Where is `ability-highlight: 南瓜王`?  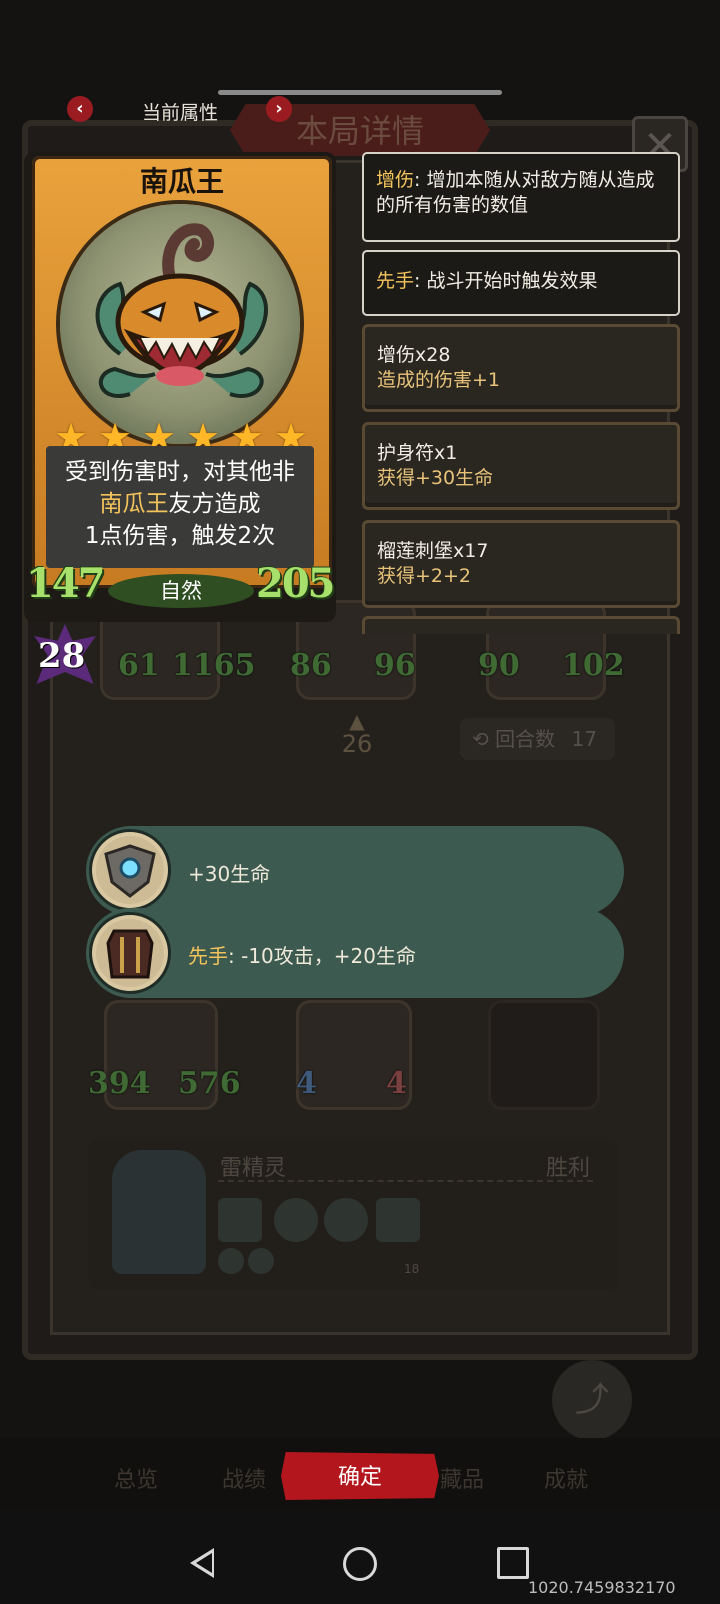 ability-highlight: 南瓜王 is located at coordinates (134, 504).